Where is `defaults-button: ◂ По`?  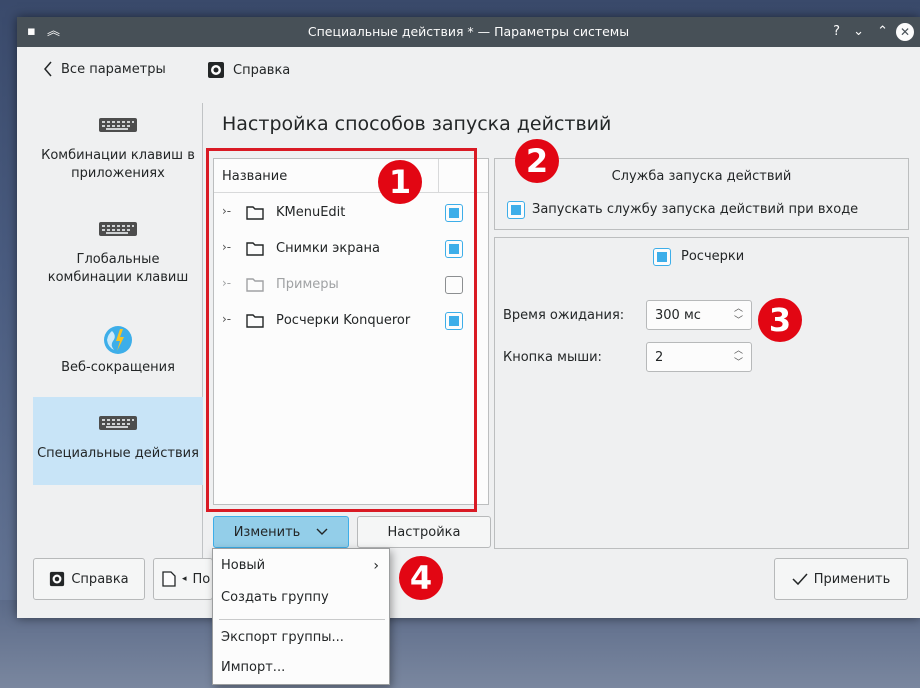 defaults-button: ◂ По is located at coordinates (183, 579).